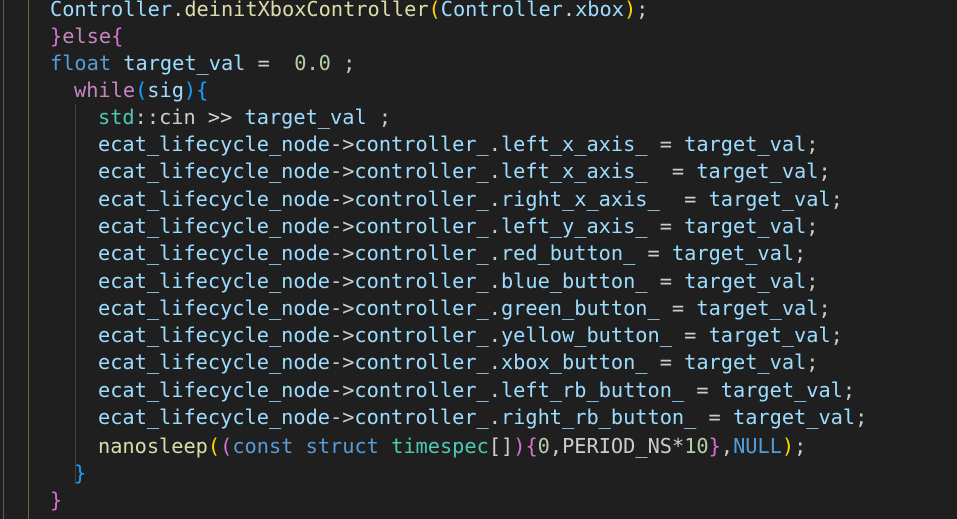 This screenshot has height=519, width=957. Describe the element at coordinates (501, 446) in the screenshot. I see `brackets: []` at that location.